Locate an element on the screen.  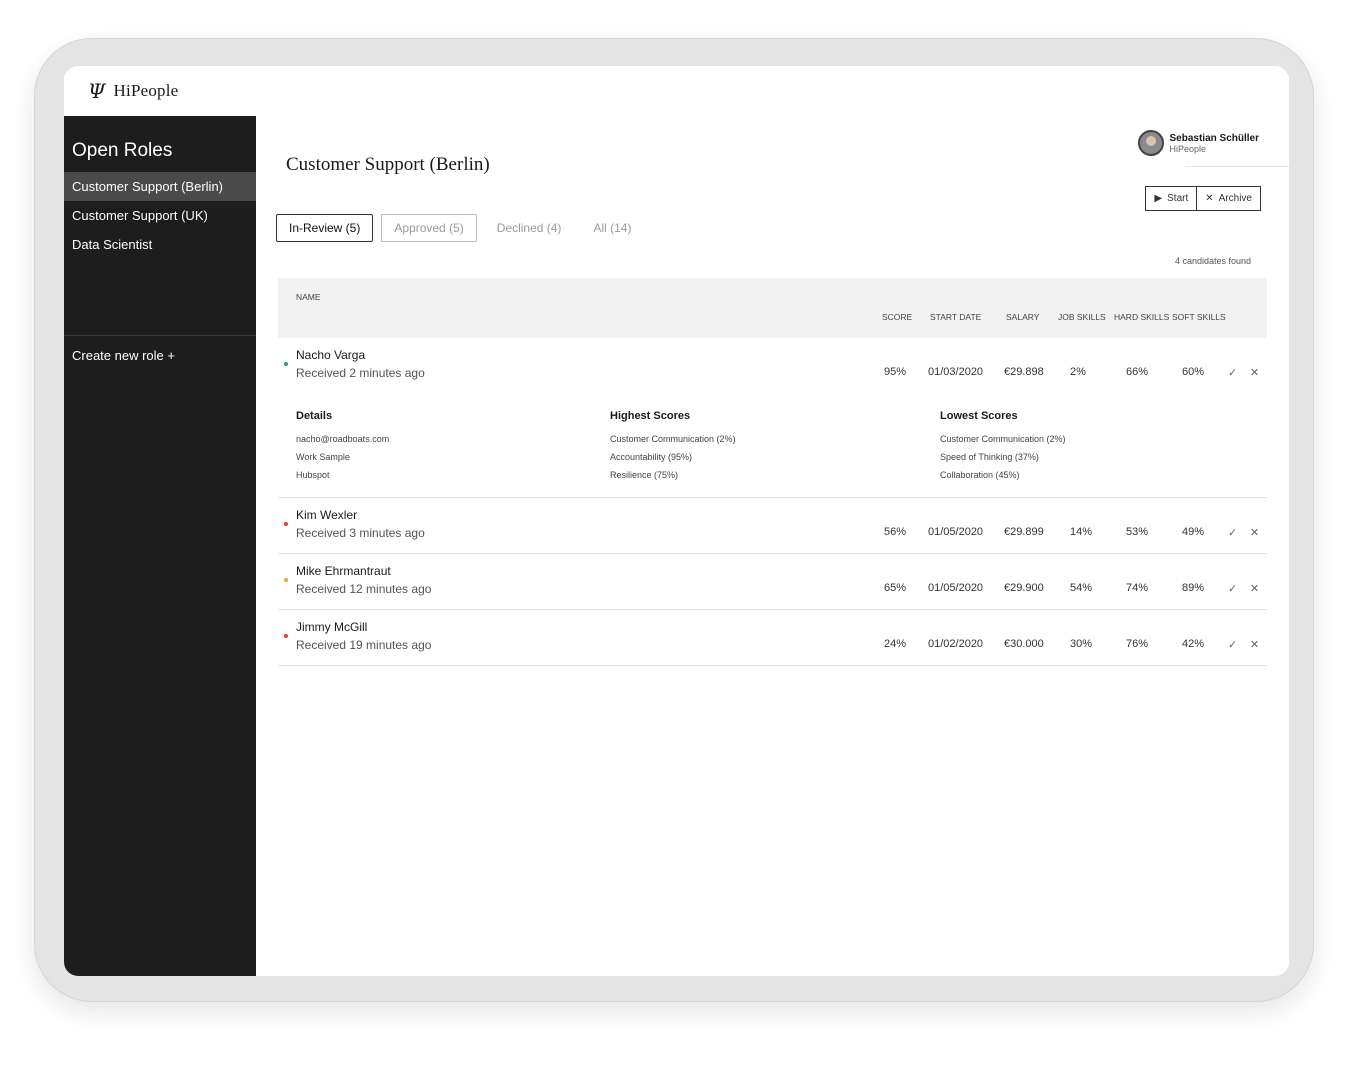
lowest-scores-heading: Lowest Scores is located at coordinates (979, 416).